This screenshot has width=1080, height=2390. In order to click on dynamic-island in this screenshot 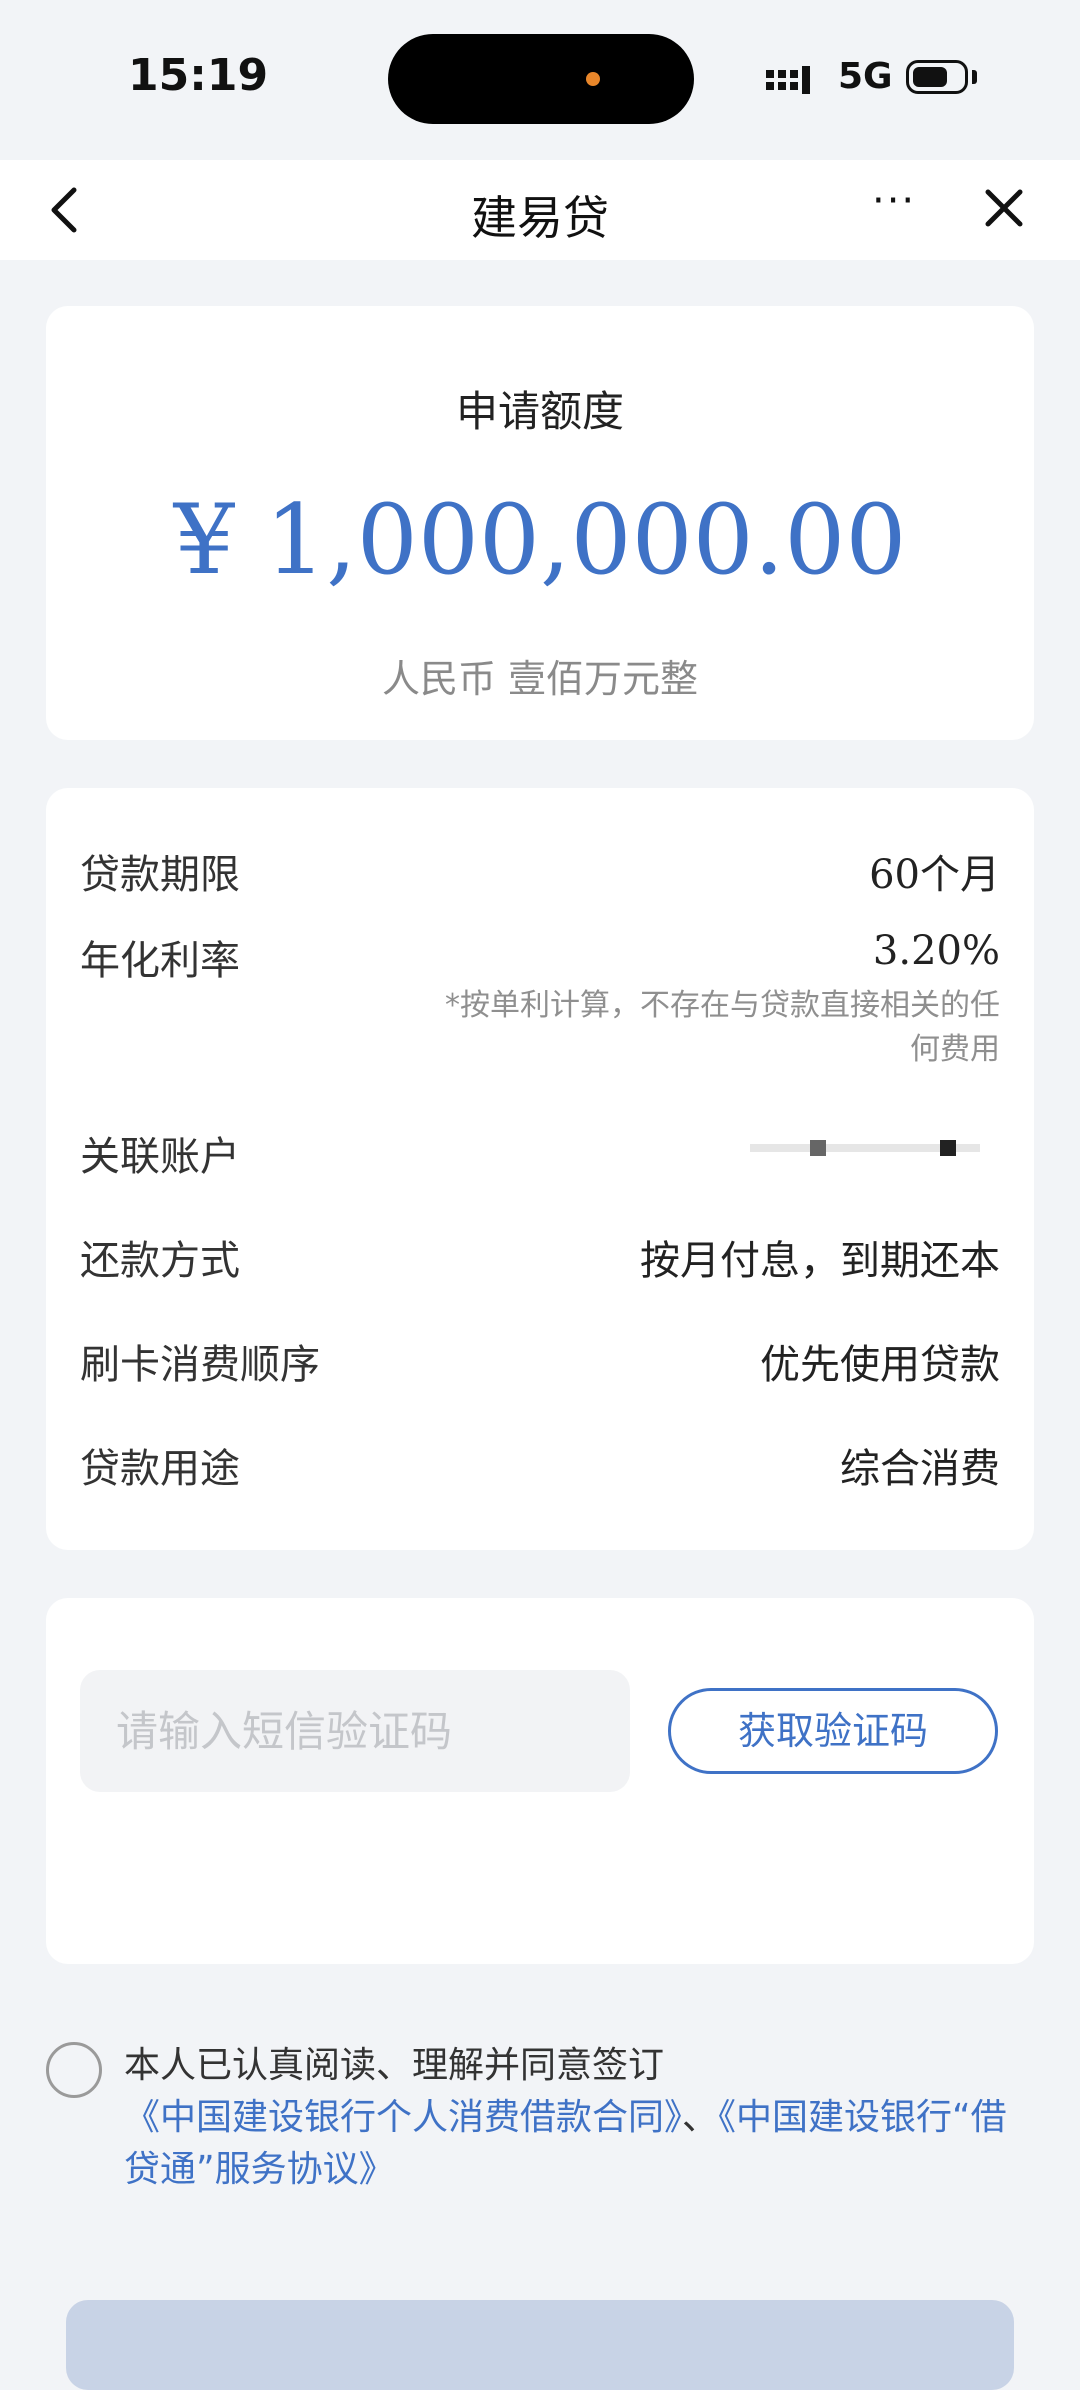, I will do `click(541, 79)`.